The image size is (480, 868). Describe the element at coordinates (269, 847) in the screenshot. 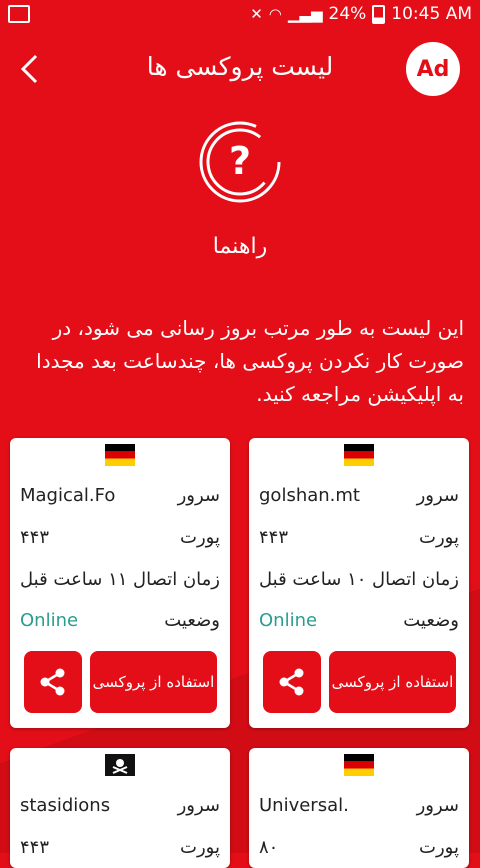

I see `port-value: ۸۰` at that location.